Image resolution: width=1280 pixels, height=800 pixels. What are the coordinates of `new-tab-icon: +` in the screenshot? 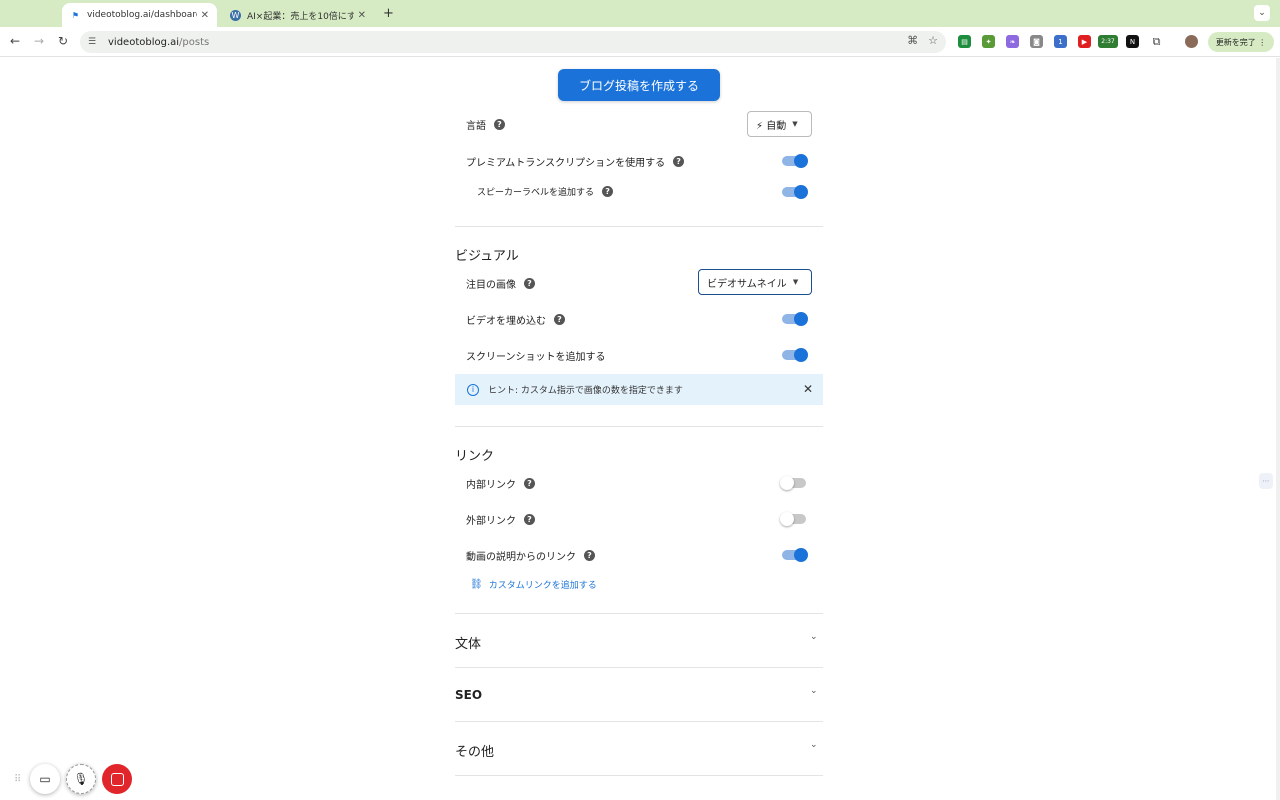 It's located at (388, 13).